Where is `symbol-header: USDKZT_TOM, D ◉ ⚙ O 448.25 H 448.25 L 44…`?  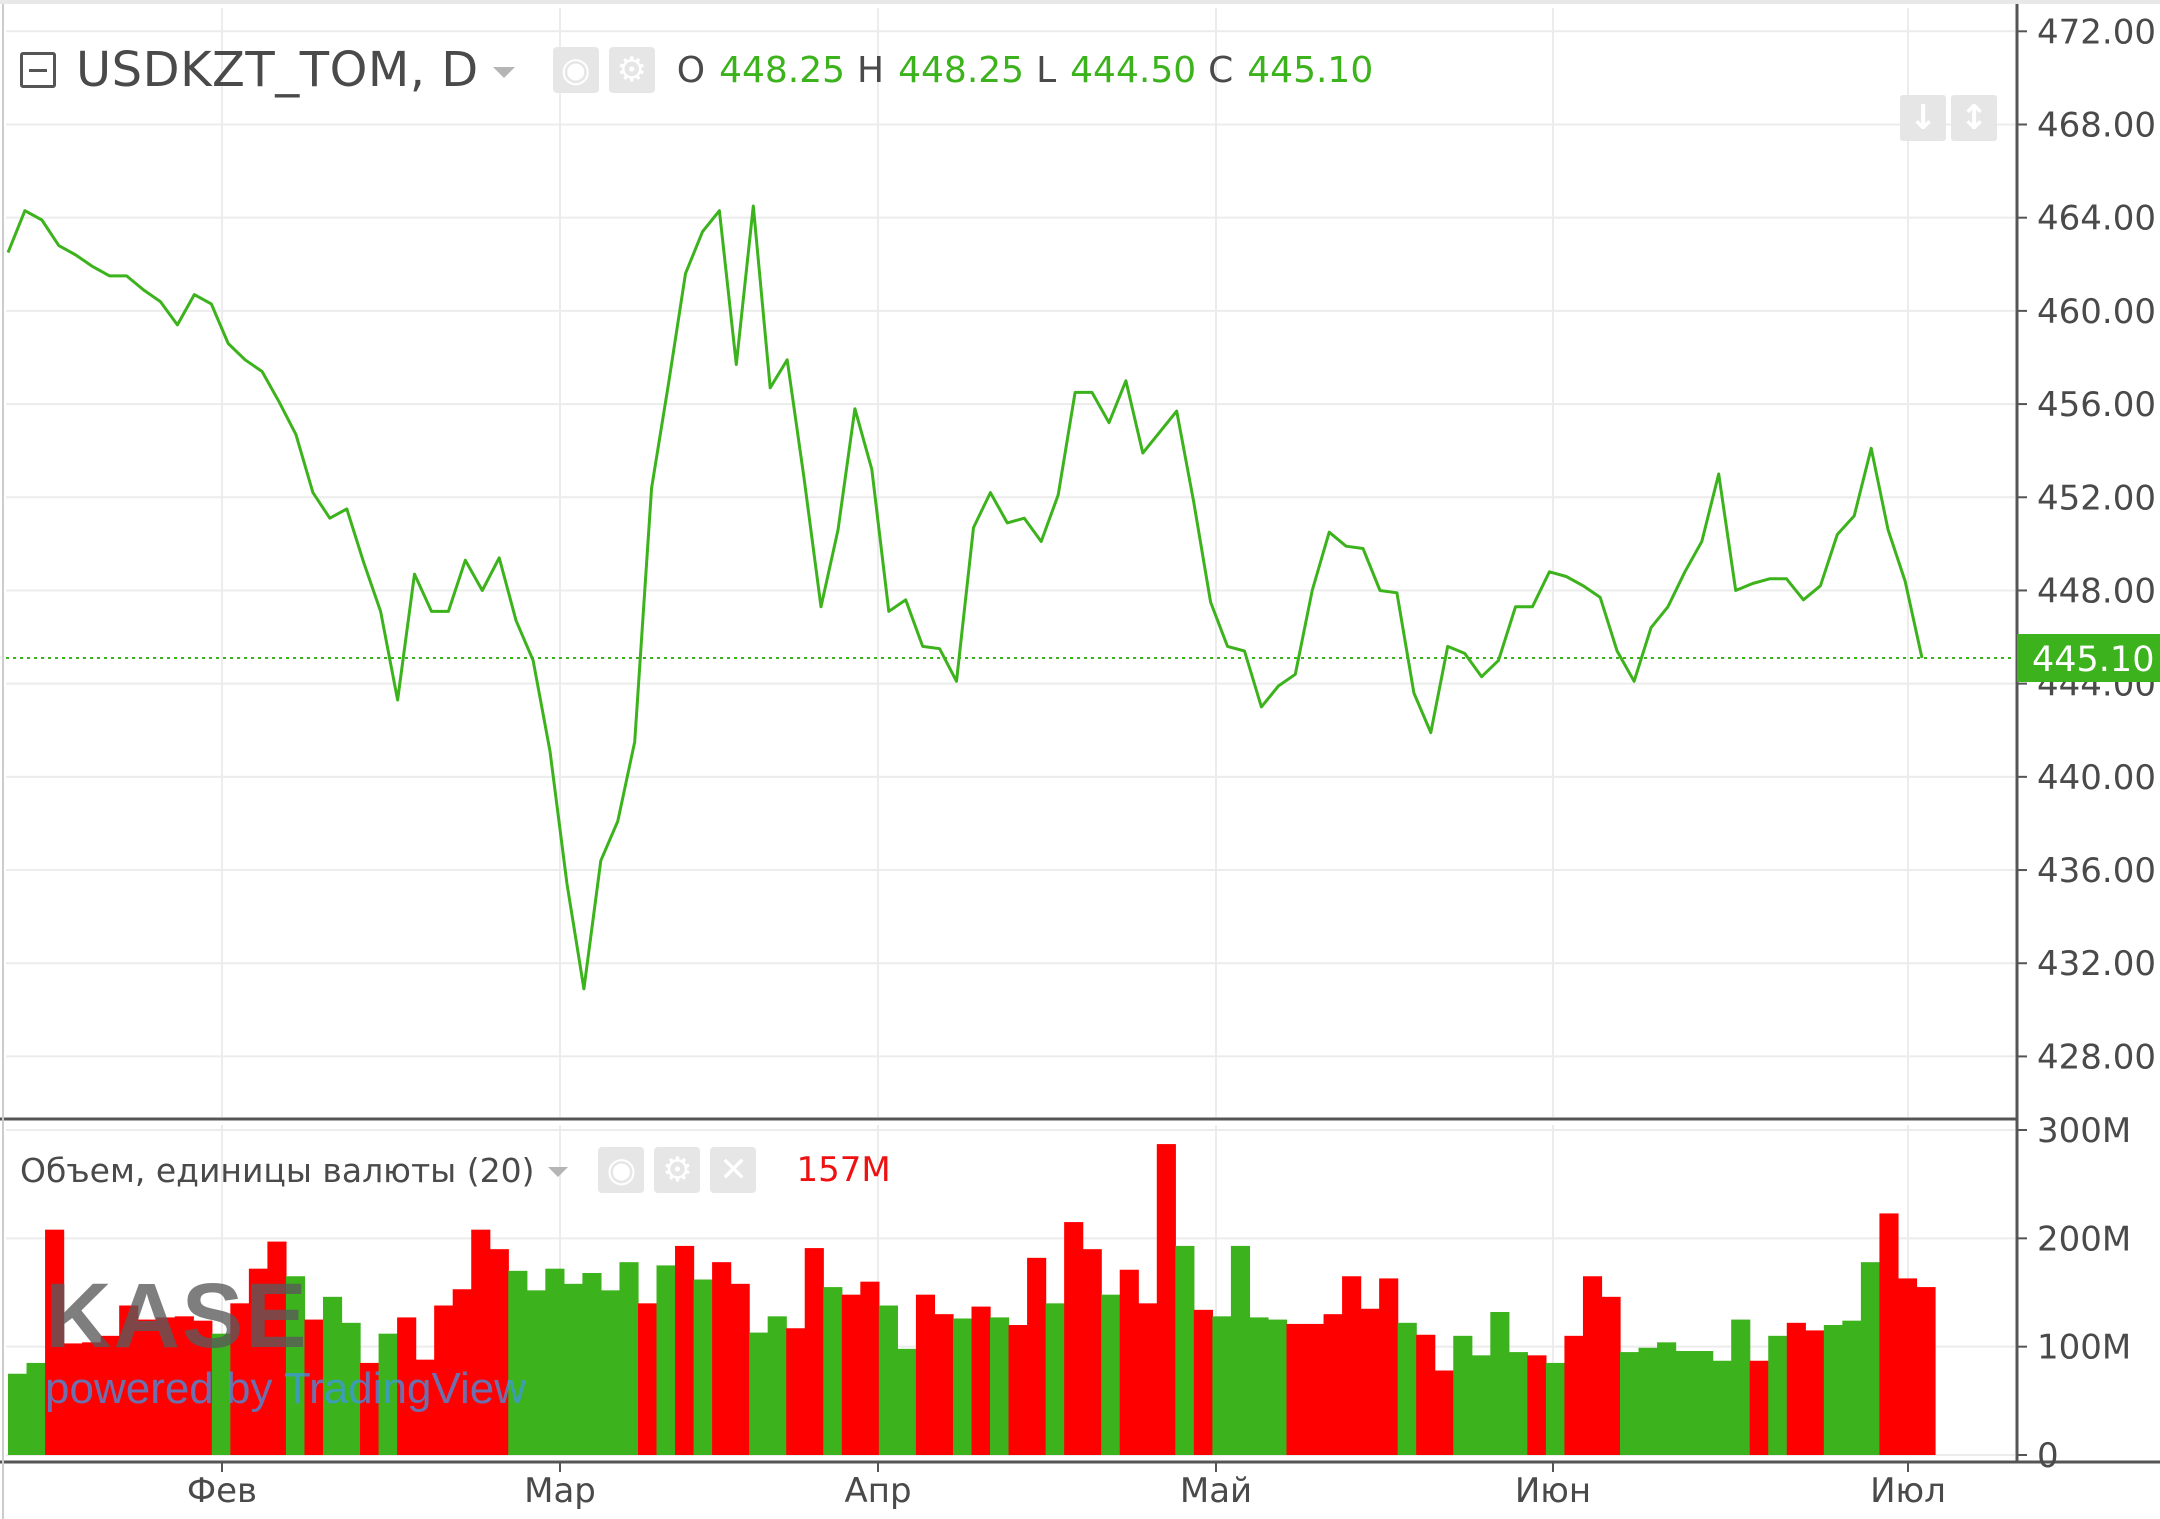 symbol-header: USDKZT_TOM, D ◉ ⚙ O 448.25 H 448.25 L 44… is located at coordinates (696, 70).